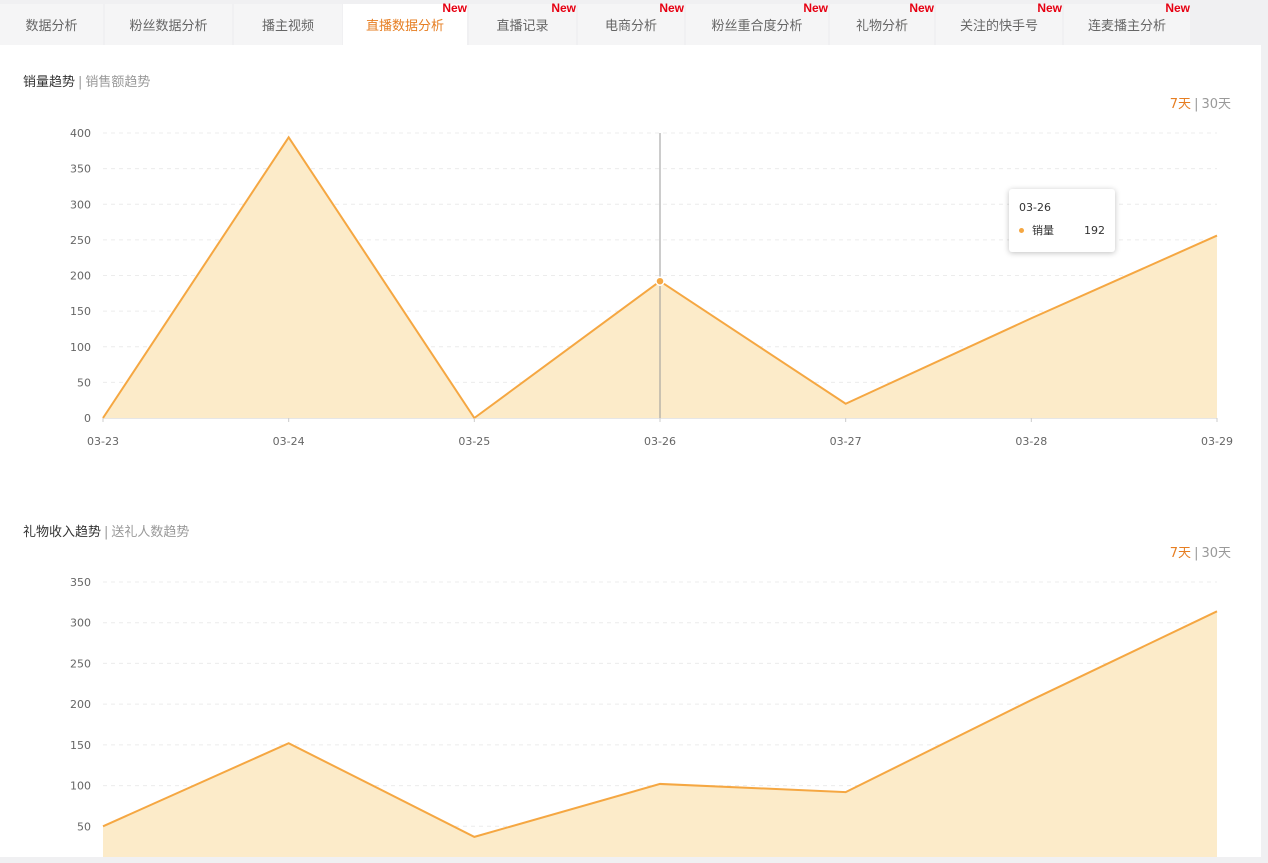  What do you see at coordinates (1031, 441) in the screenshot?
I see `x-tick-label: 03-28` at bounding box center [1031, 441].